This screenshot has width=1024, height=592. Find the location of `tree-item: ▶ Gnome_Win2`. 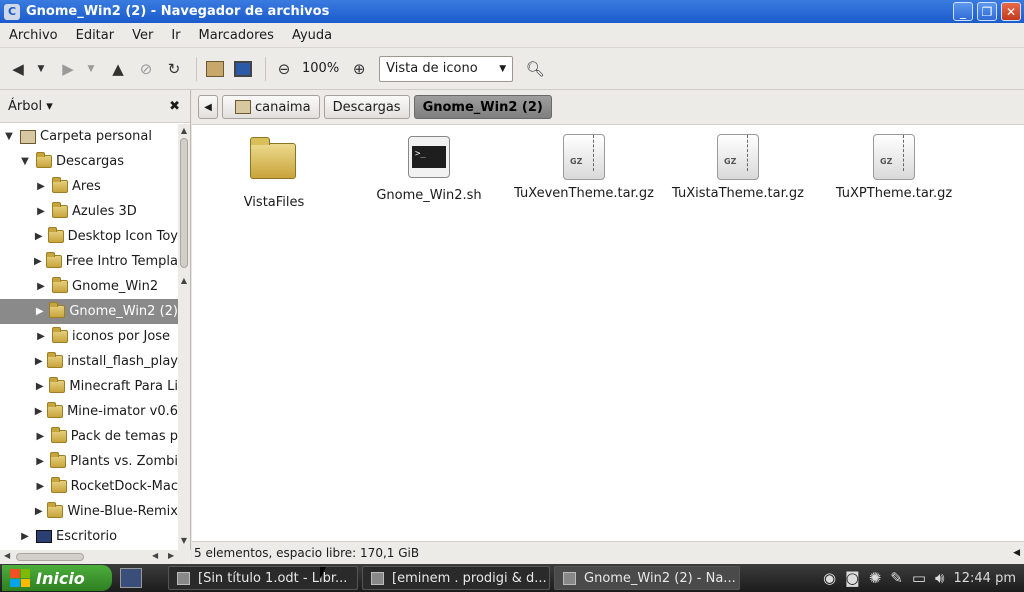

tree-item: ▶ Gnome_Win2 is located at coordinates (89, 286).